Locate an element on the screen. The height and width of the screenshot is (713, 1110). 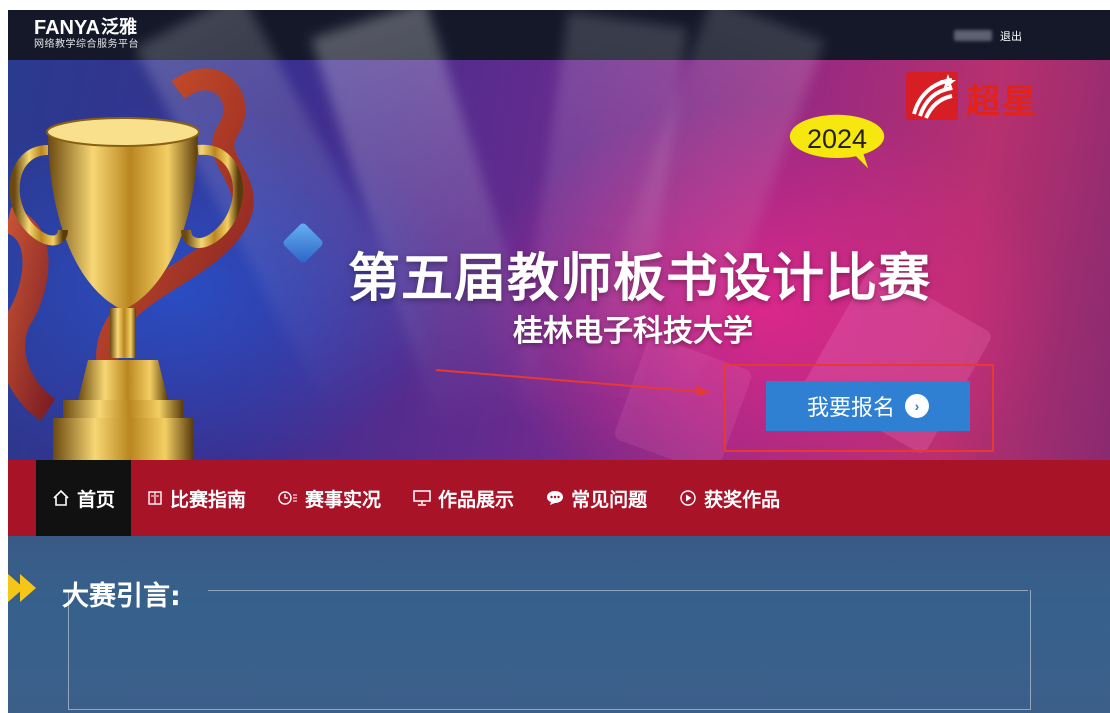
brand-tagline: 网络教学综合服务平台 is located at coordinates (86, 44).